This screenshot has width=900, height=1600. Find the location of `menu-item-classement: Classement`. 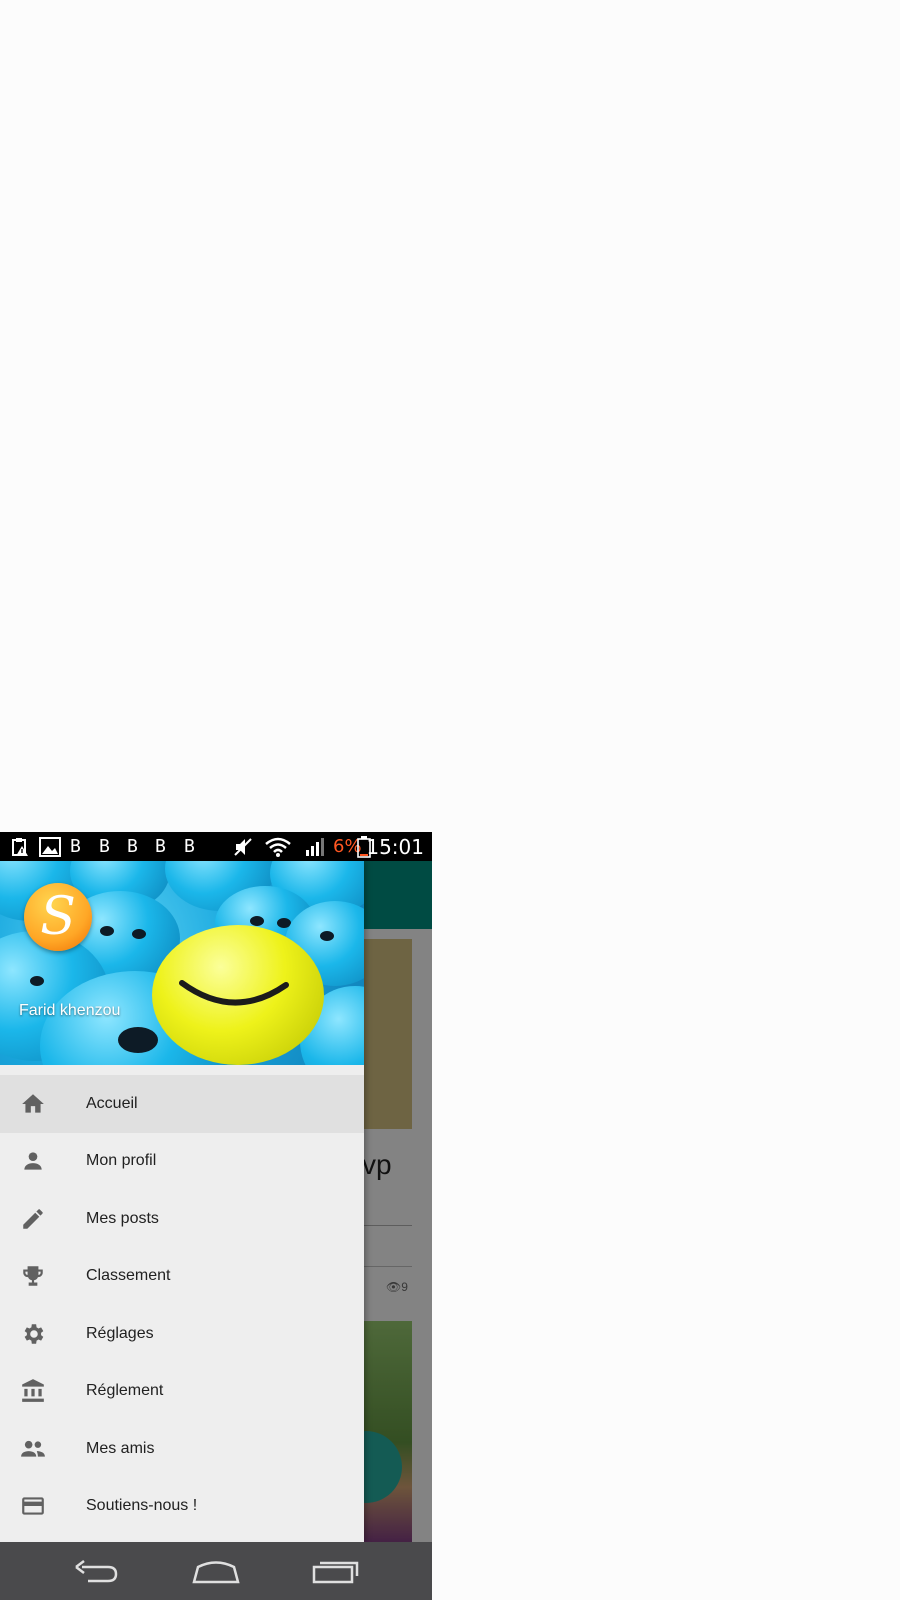

menu-item-classement: Classement is located at coordinates (182, 1277).